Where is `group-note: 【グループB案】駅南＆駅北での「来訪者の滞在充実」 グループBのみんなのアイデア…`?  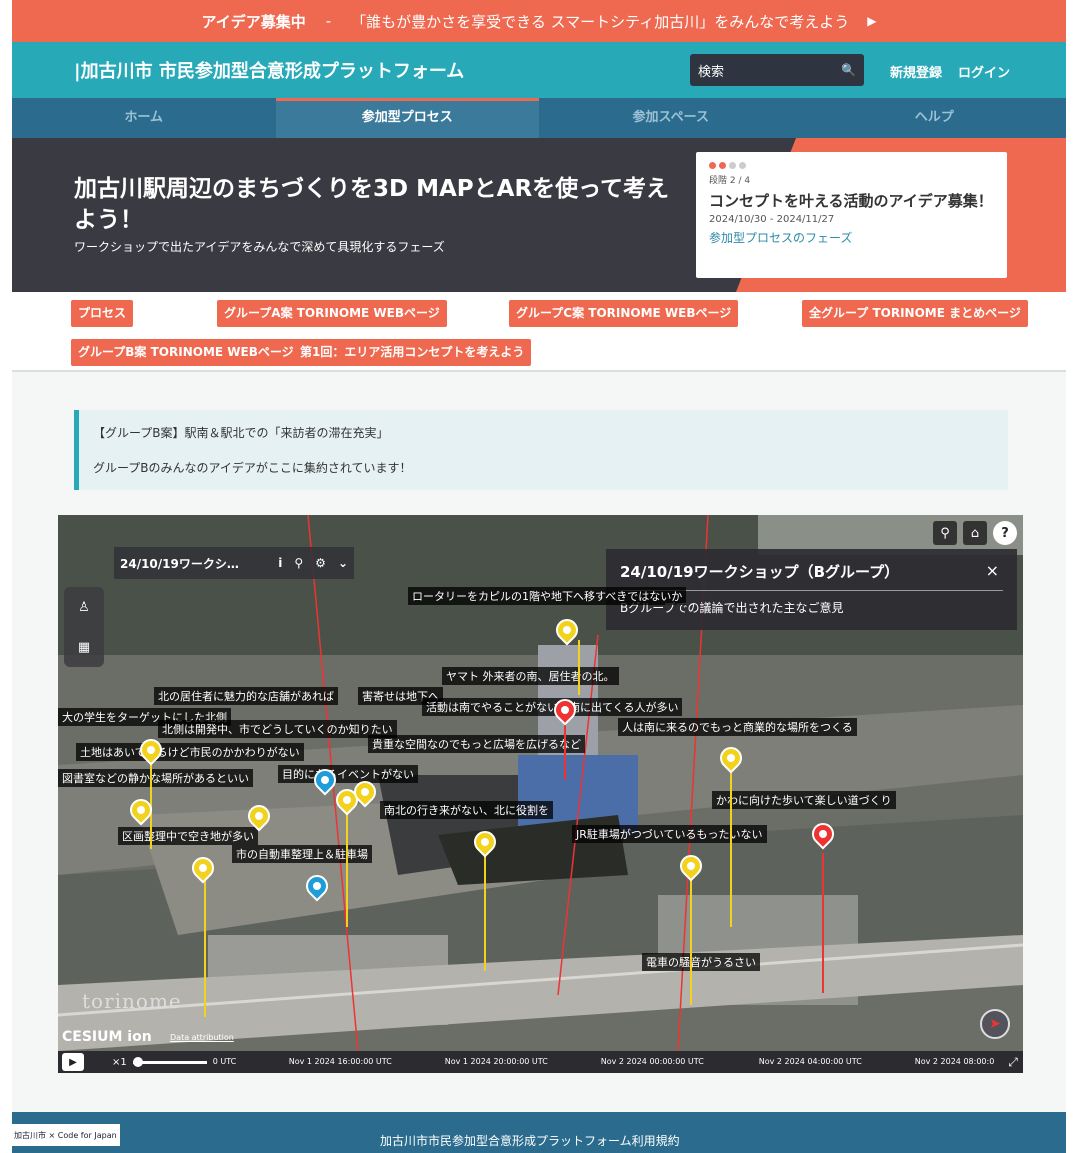
group-note: 【グループB案】駅南＆駅北での「来訪者の滞在充実」 グループBのみんなのアイデア… is located at coordinates (541, 450).